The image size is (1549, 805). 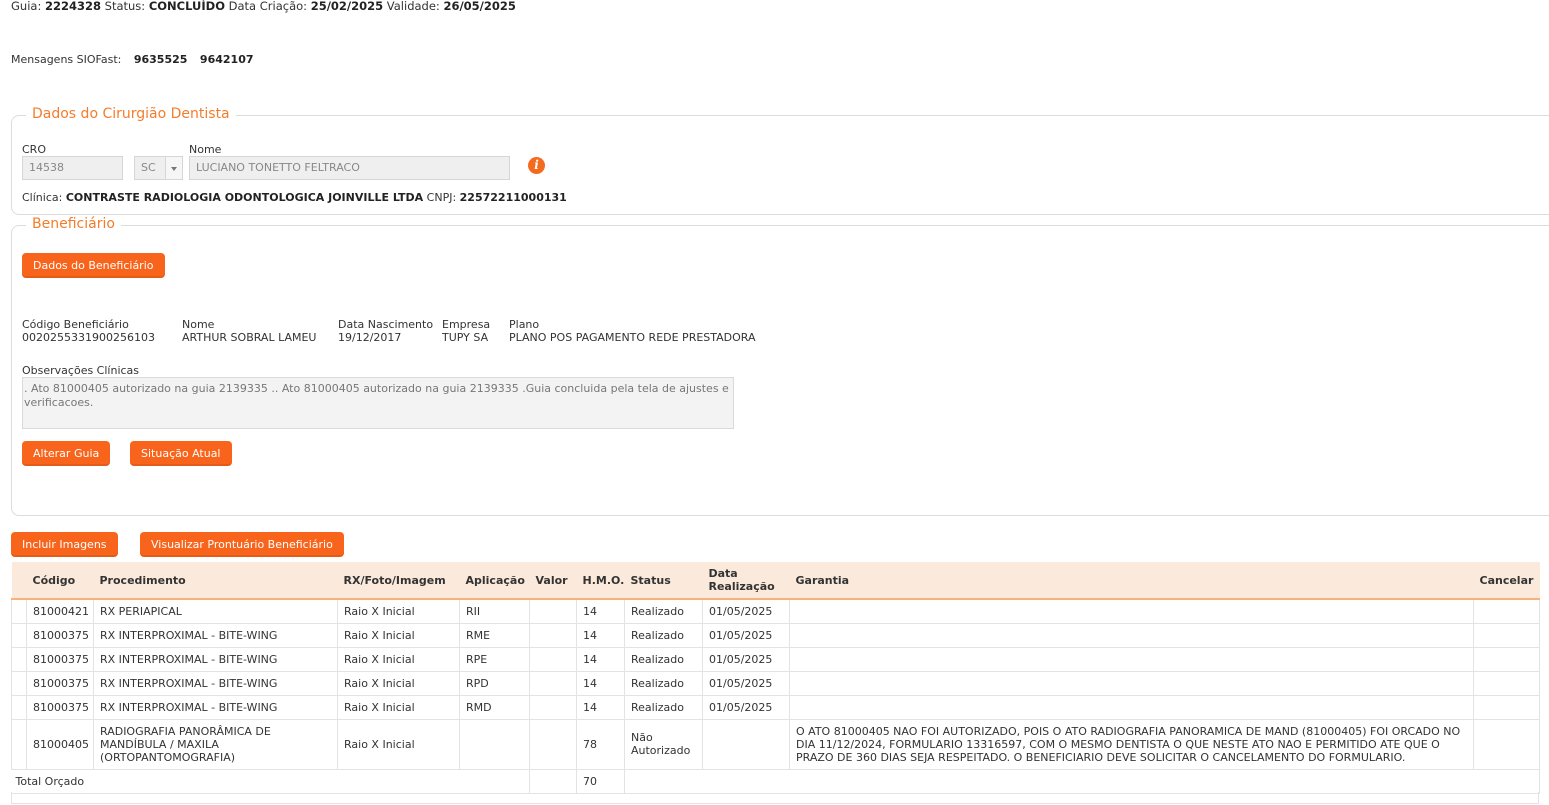 What do you see at coordinates (88, 337) in the screenshot?
I see `beneficiary-code: 0020255331900256103` at bounding box center [88, 337].